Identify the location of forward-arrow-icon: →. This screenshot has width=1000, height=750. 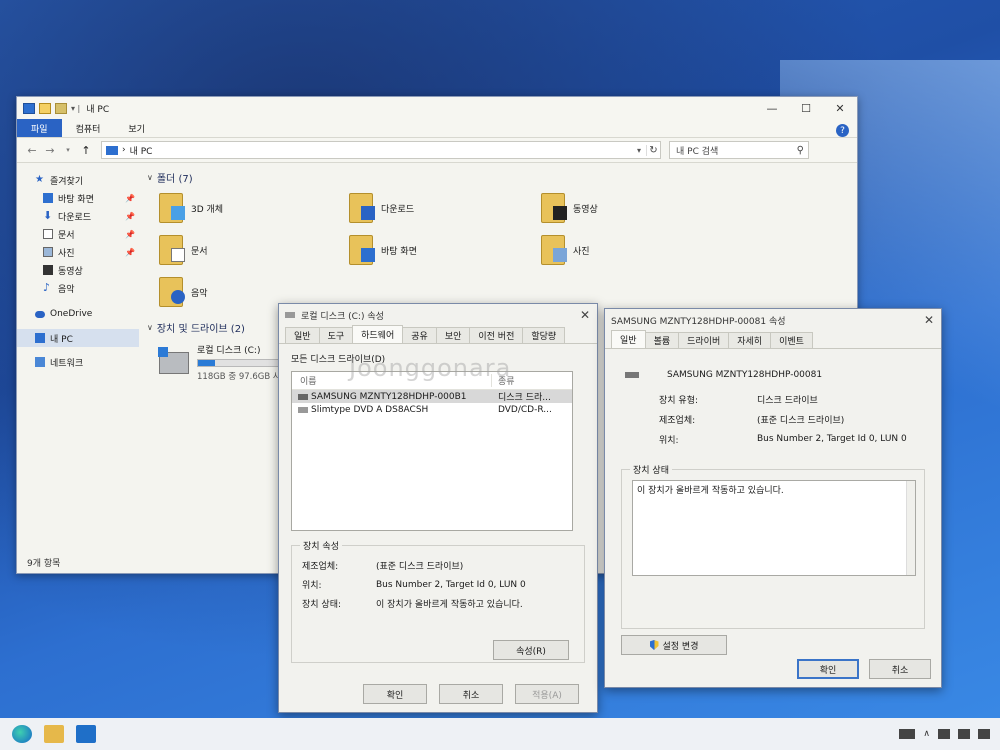
(50, 150).